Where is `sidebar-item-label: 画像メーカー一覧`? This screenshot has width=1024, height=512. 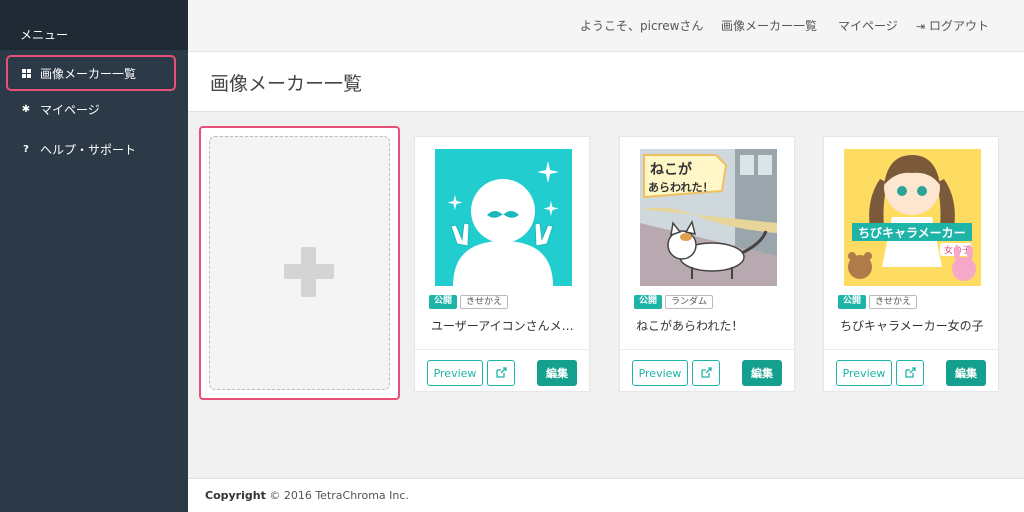
sidebar-item-label: 画像メーカー一覧 is located at coordinates (88, 73).